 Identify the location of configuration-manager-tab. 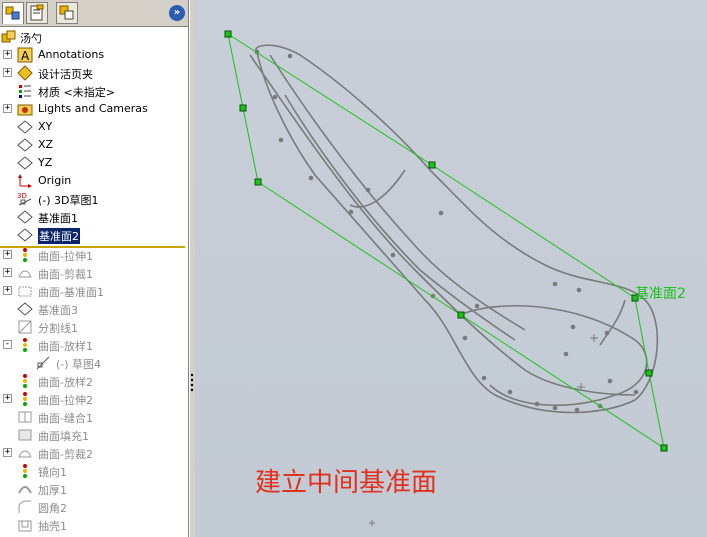
(67, 13).